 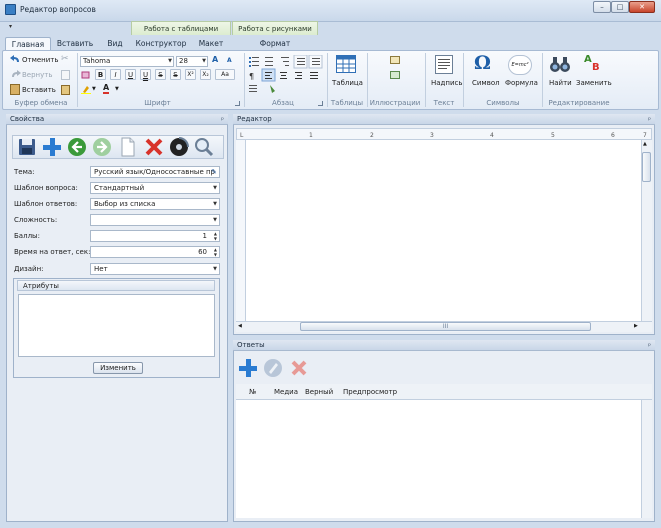 What do you see at coordinates (521, 83) in the screenshot?
I see `formula-button: Формула` at bounding box center [521, 83].